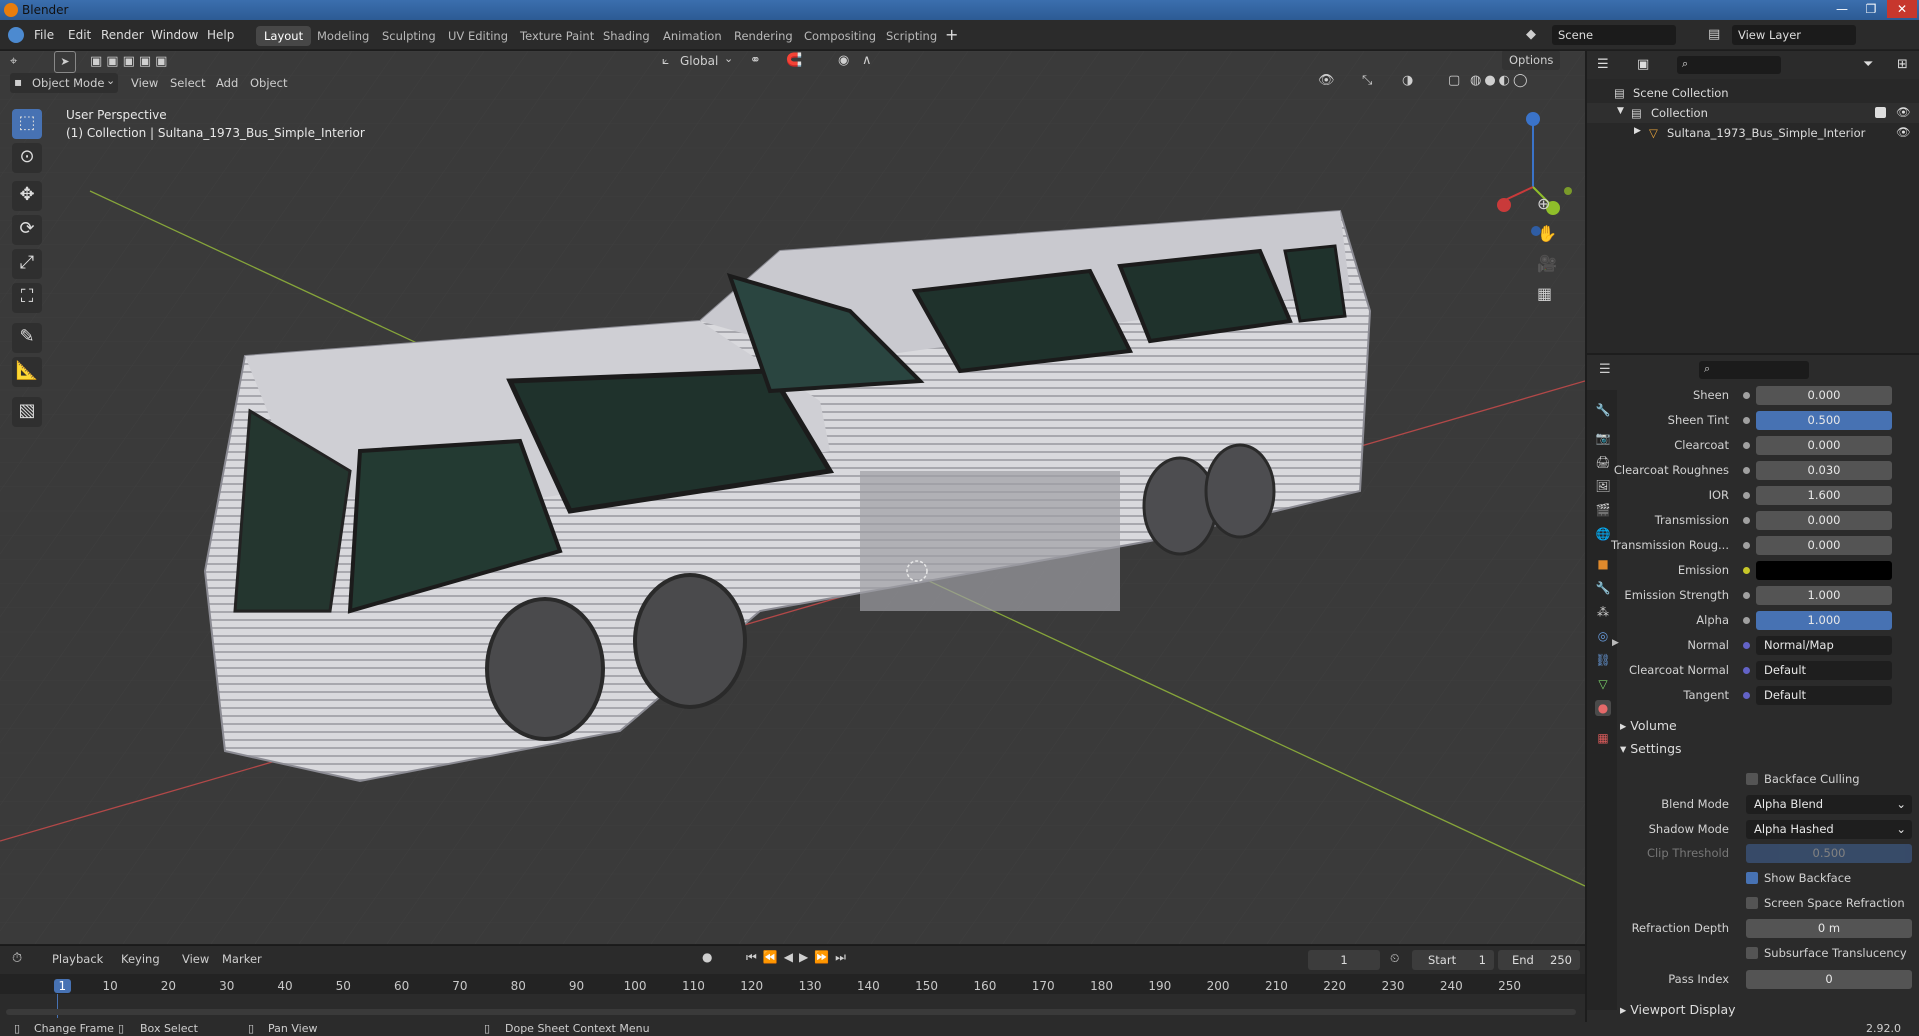 This screenshot has height=1036, width=1919. I want to click on constraints-tab-icon: ⛓, so click(1603, 660).